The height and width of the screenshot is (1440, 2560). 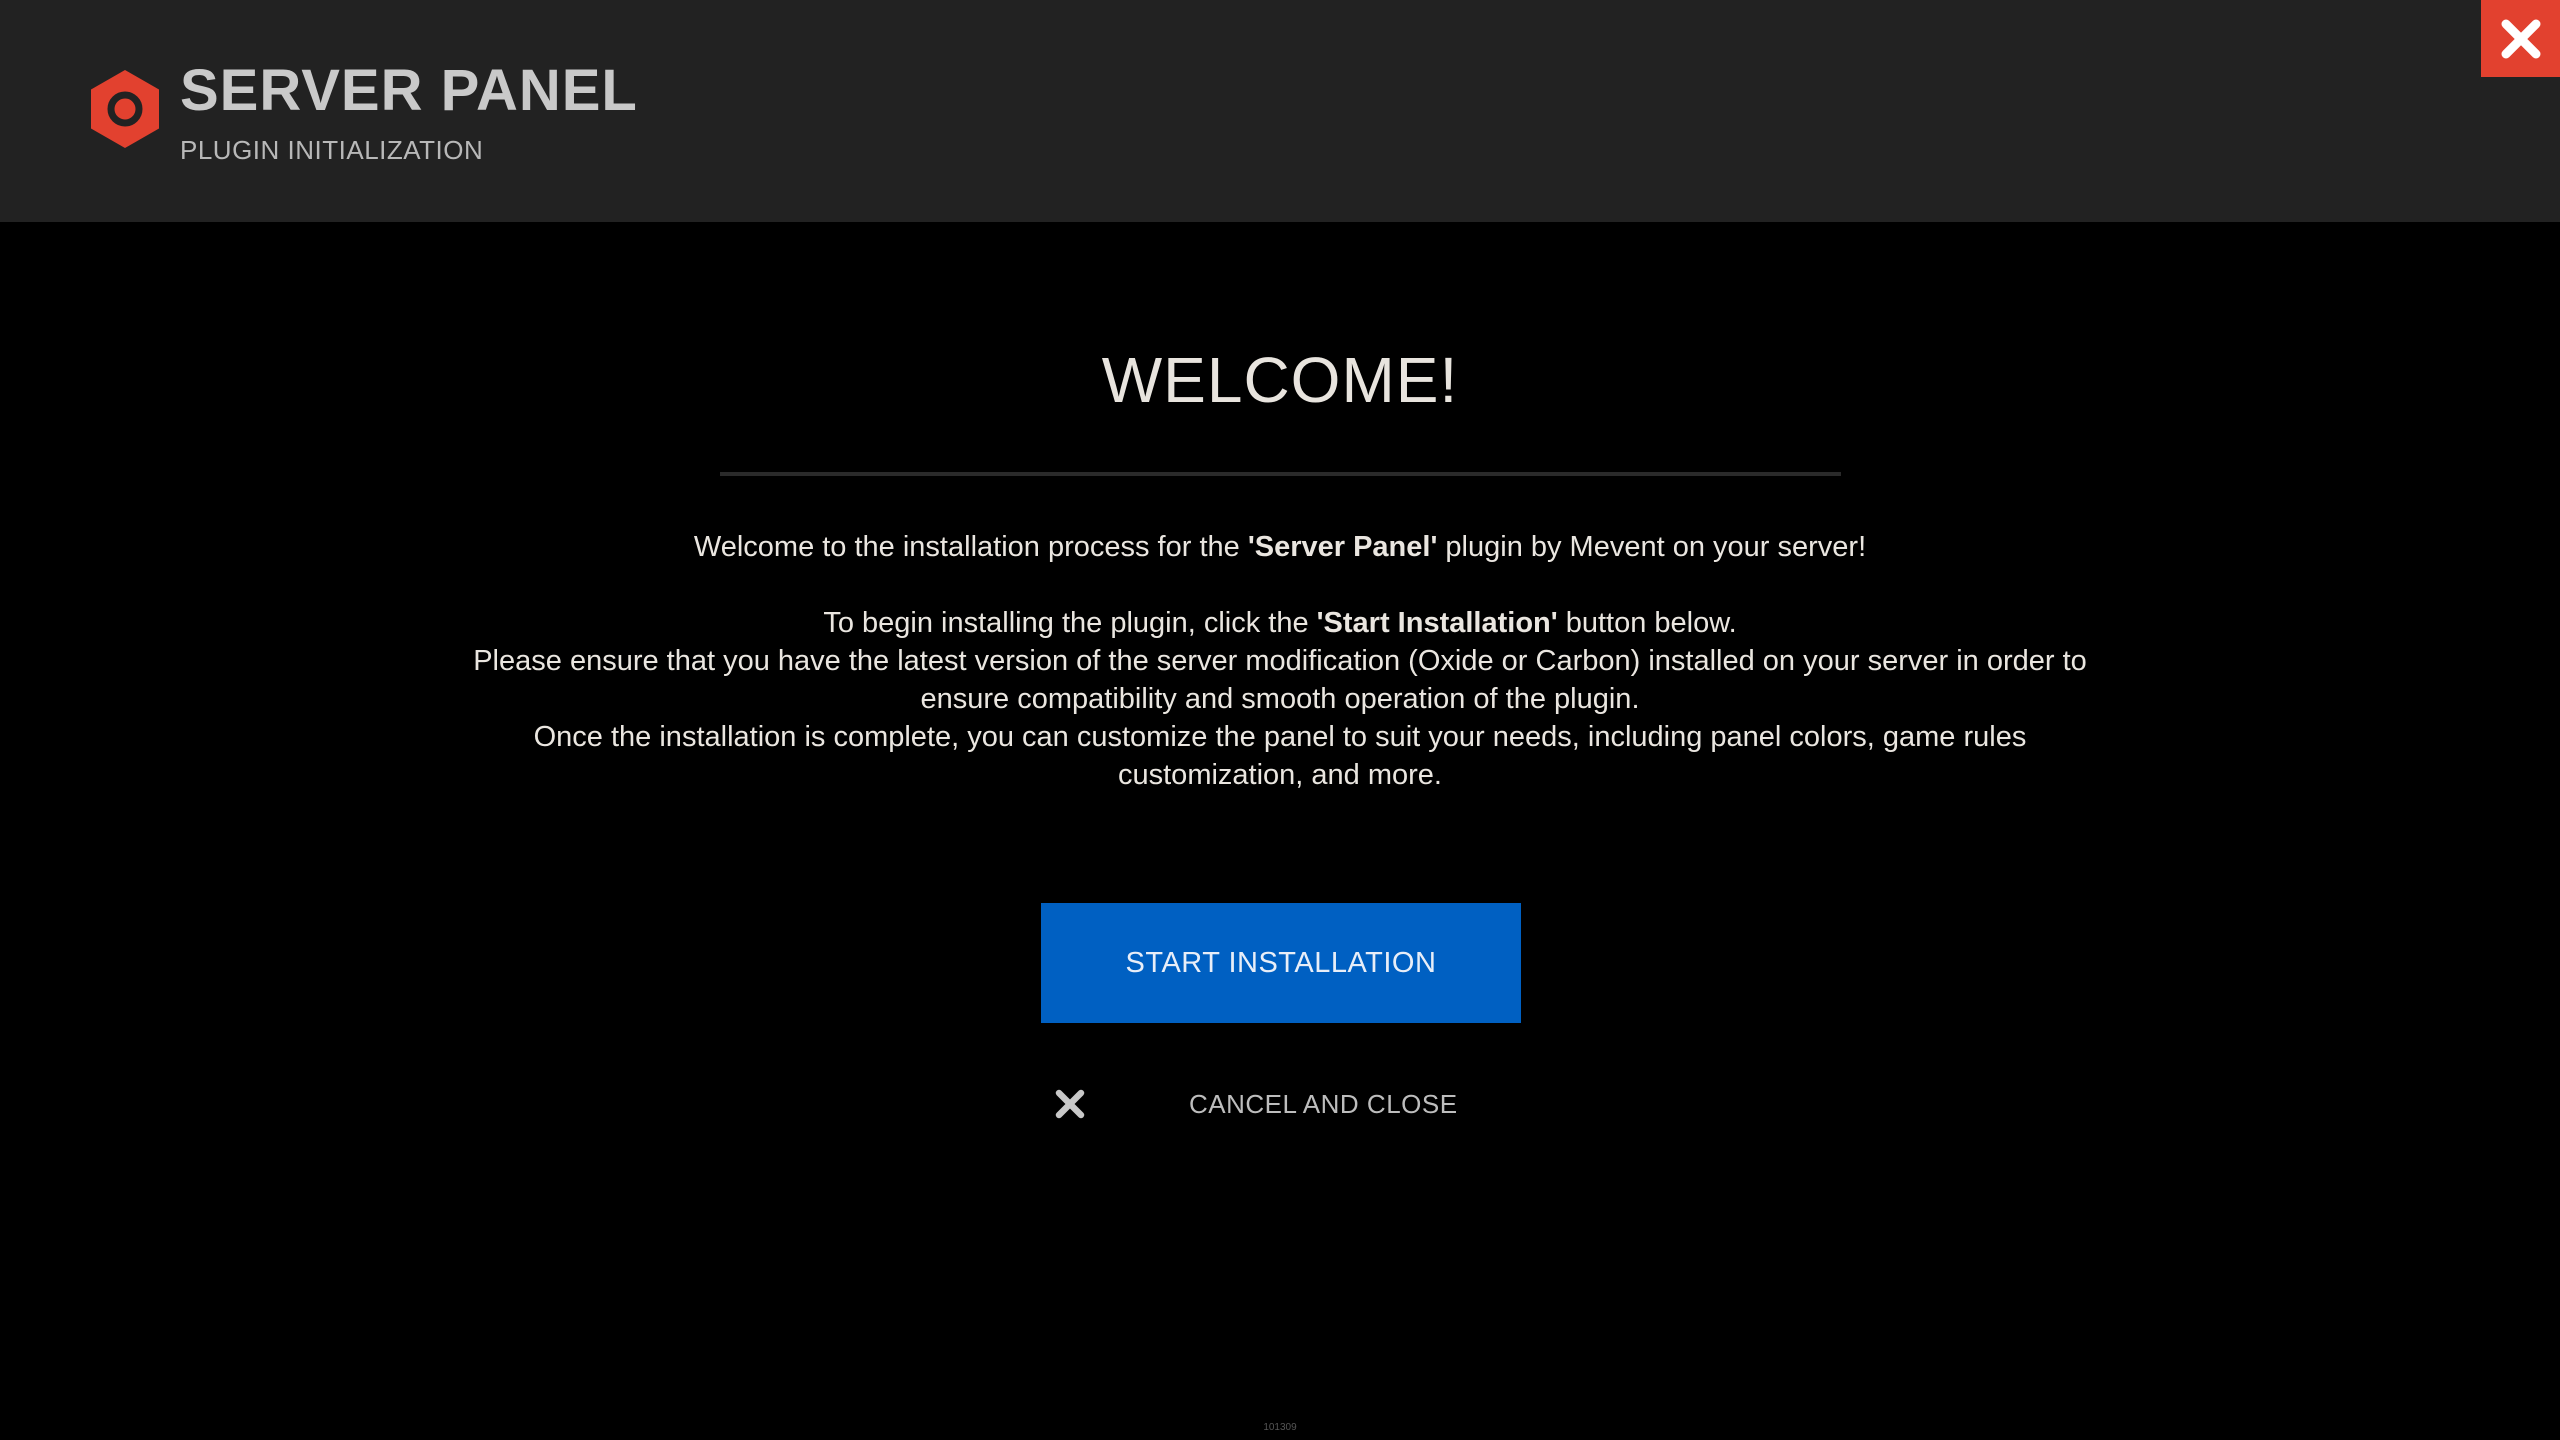 What do you see at coordinates (125, 109) in the screenshot?
I see `hexagon-nut-icon` at bounding box center [125, 109].